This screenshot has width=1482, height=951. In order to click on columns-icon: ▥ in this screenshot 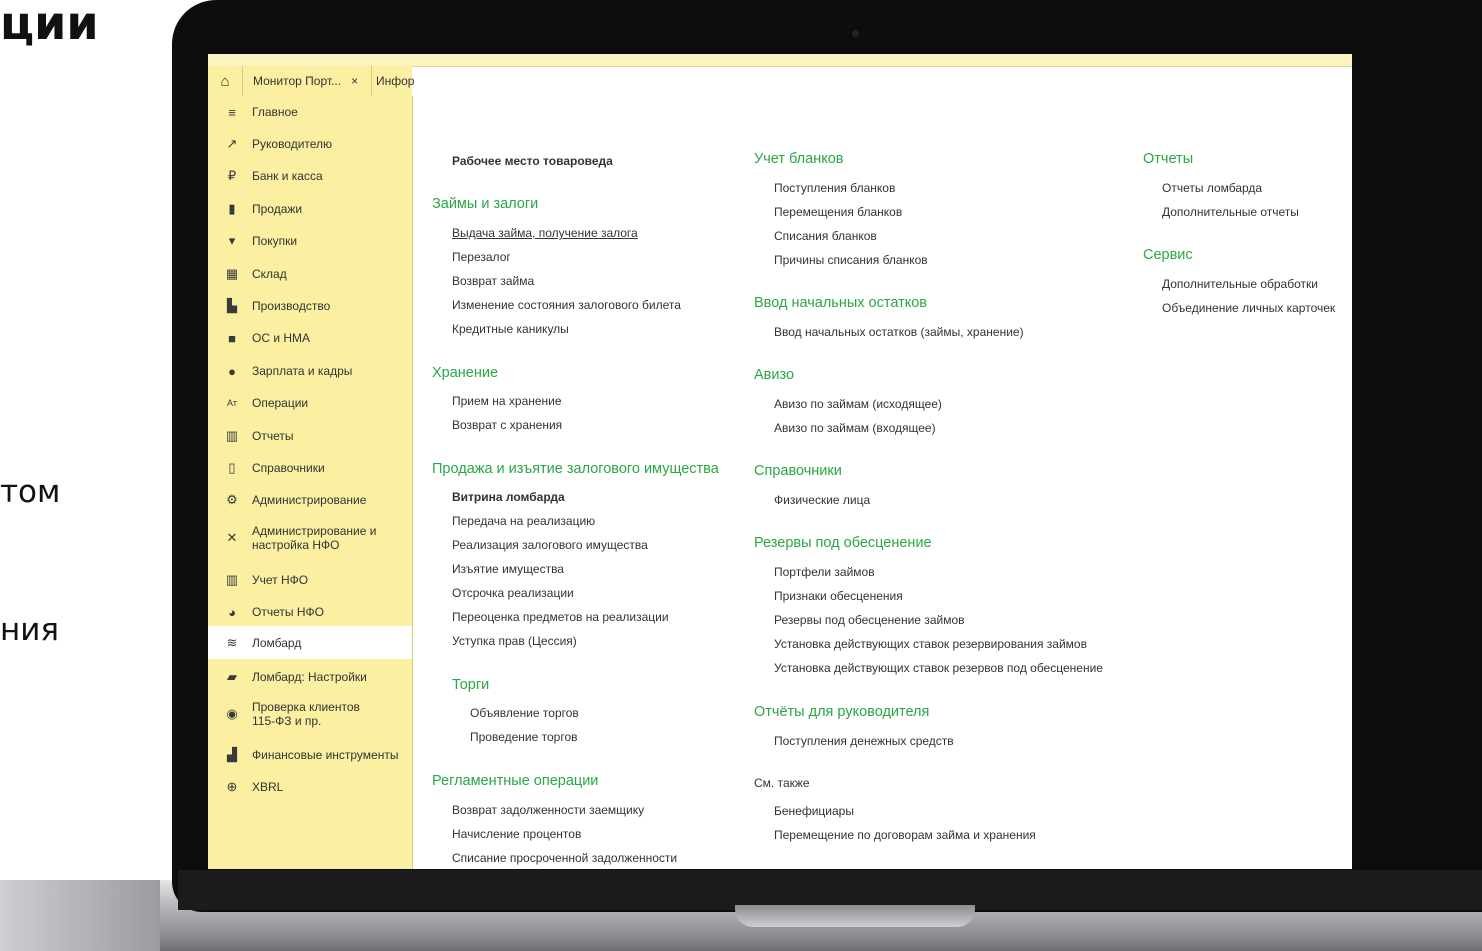, I will do `click(232, 579)`.